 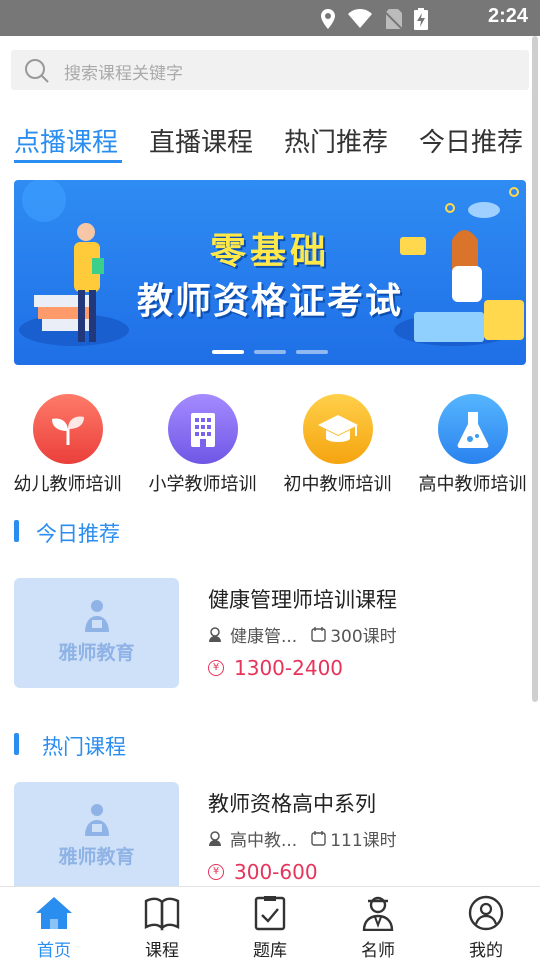 What do you see at coordinates (123, 71) in the screenshot?
I see `search-input: 搜索课程关键字` at bounding box center [123, 71].